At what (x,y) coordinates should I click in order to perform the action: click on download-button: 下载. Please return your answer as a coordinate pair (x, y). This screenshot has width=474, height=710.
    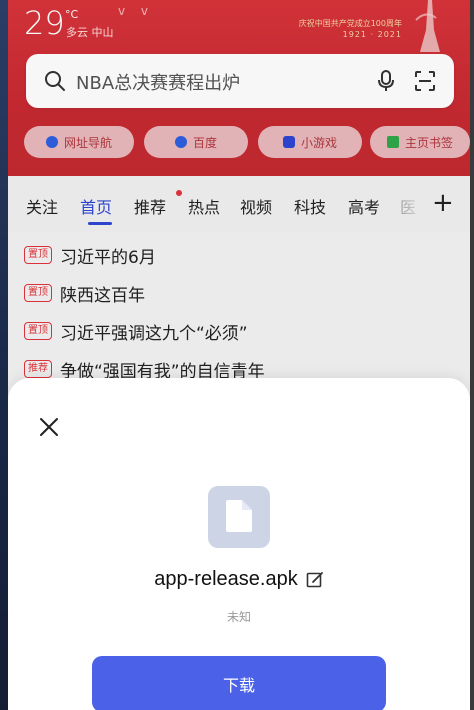
    Looking at the image, I should click on (239, 683).